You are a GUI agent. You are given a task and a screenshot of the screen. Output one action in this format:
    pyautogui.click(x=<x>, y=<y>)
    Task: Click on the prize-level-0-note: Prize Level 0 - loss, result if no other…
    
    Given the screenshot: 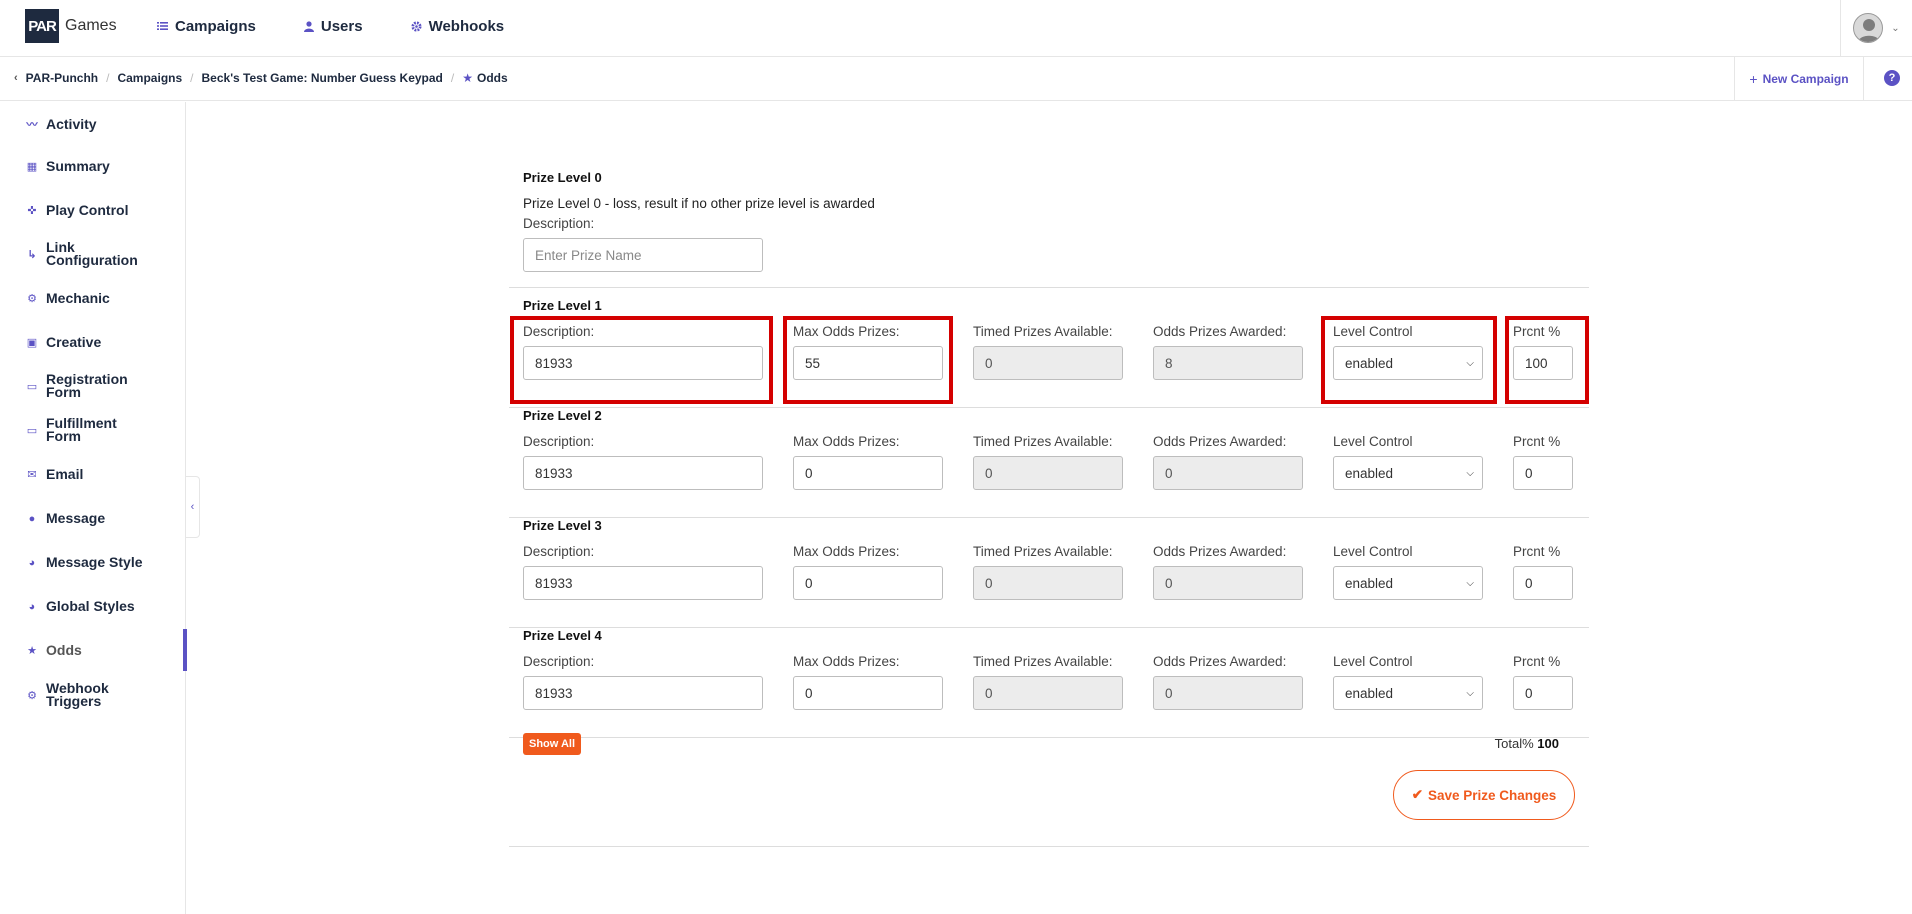 What is the action you would take?
    pyautogui.click(x=699, y=203)
    